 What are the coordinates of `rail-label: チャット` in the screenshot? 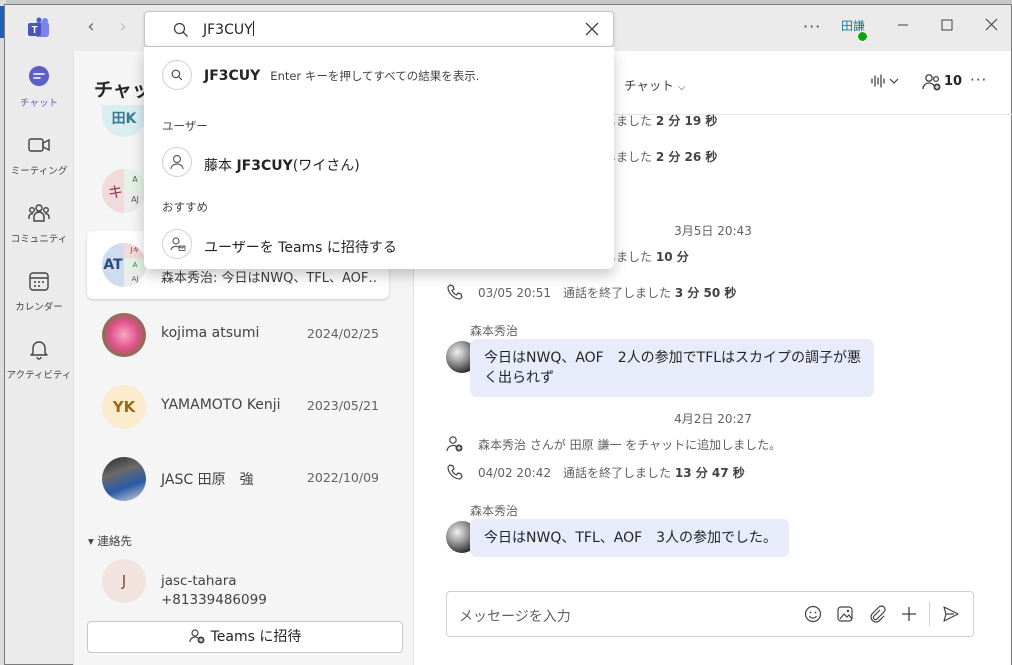 It's located at (39, 103).